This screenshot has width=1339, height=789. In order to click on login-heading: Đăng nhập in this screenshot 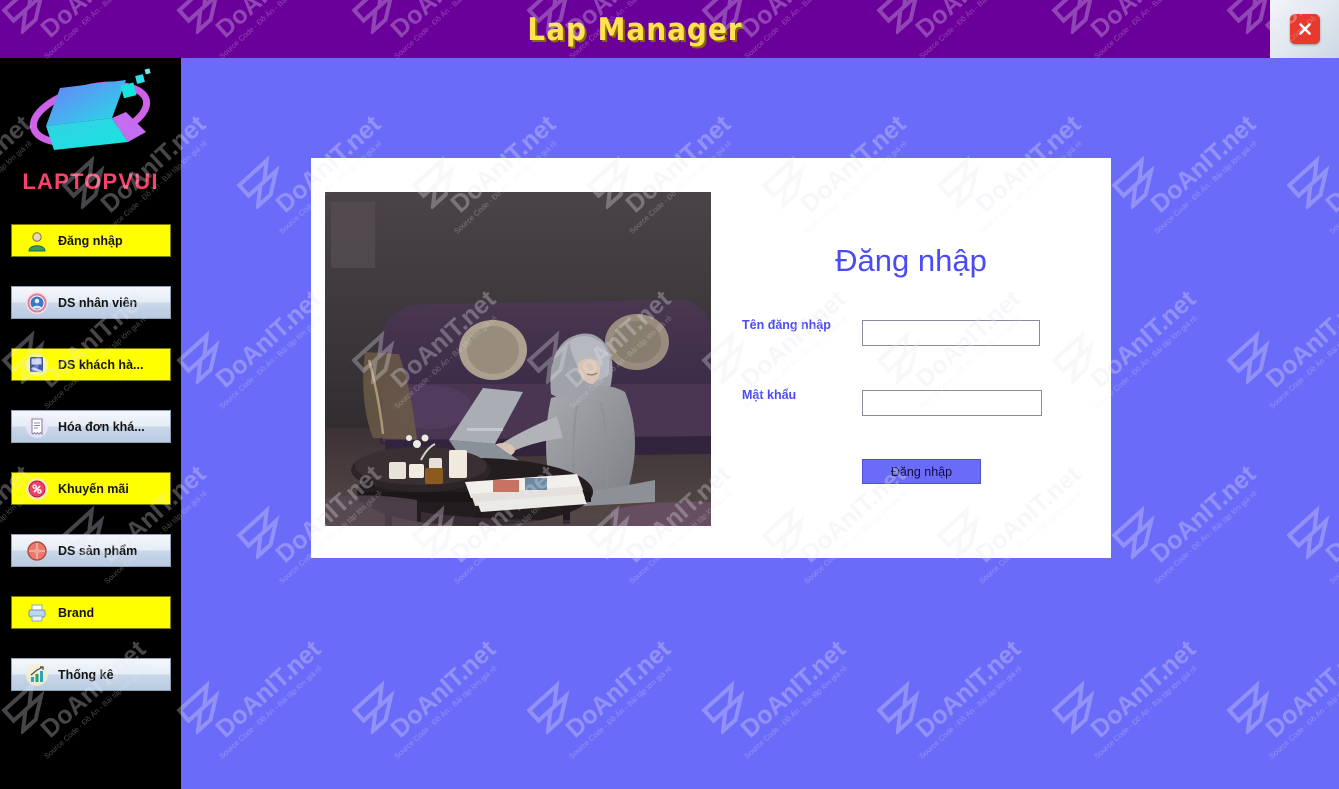, I will do `click(911, 260)`.